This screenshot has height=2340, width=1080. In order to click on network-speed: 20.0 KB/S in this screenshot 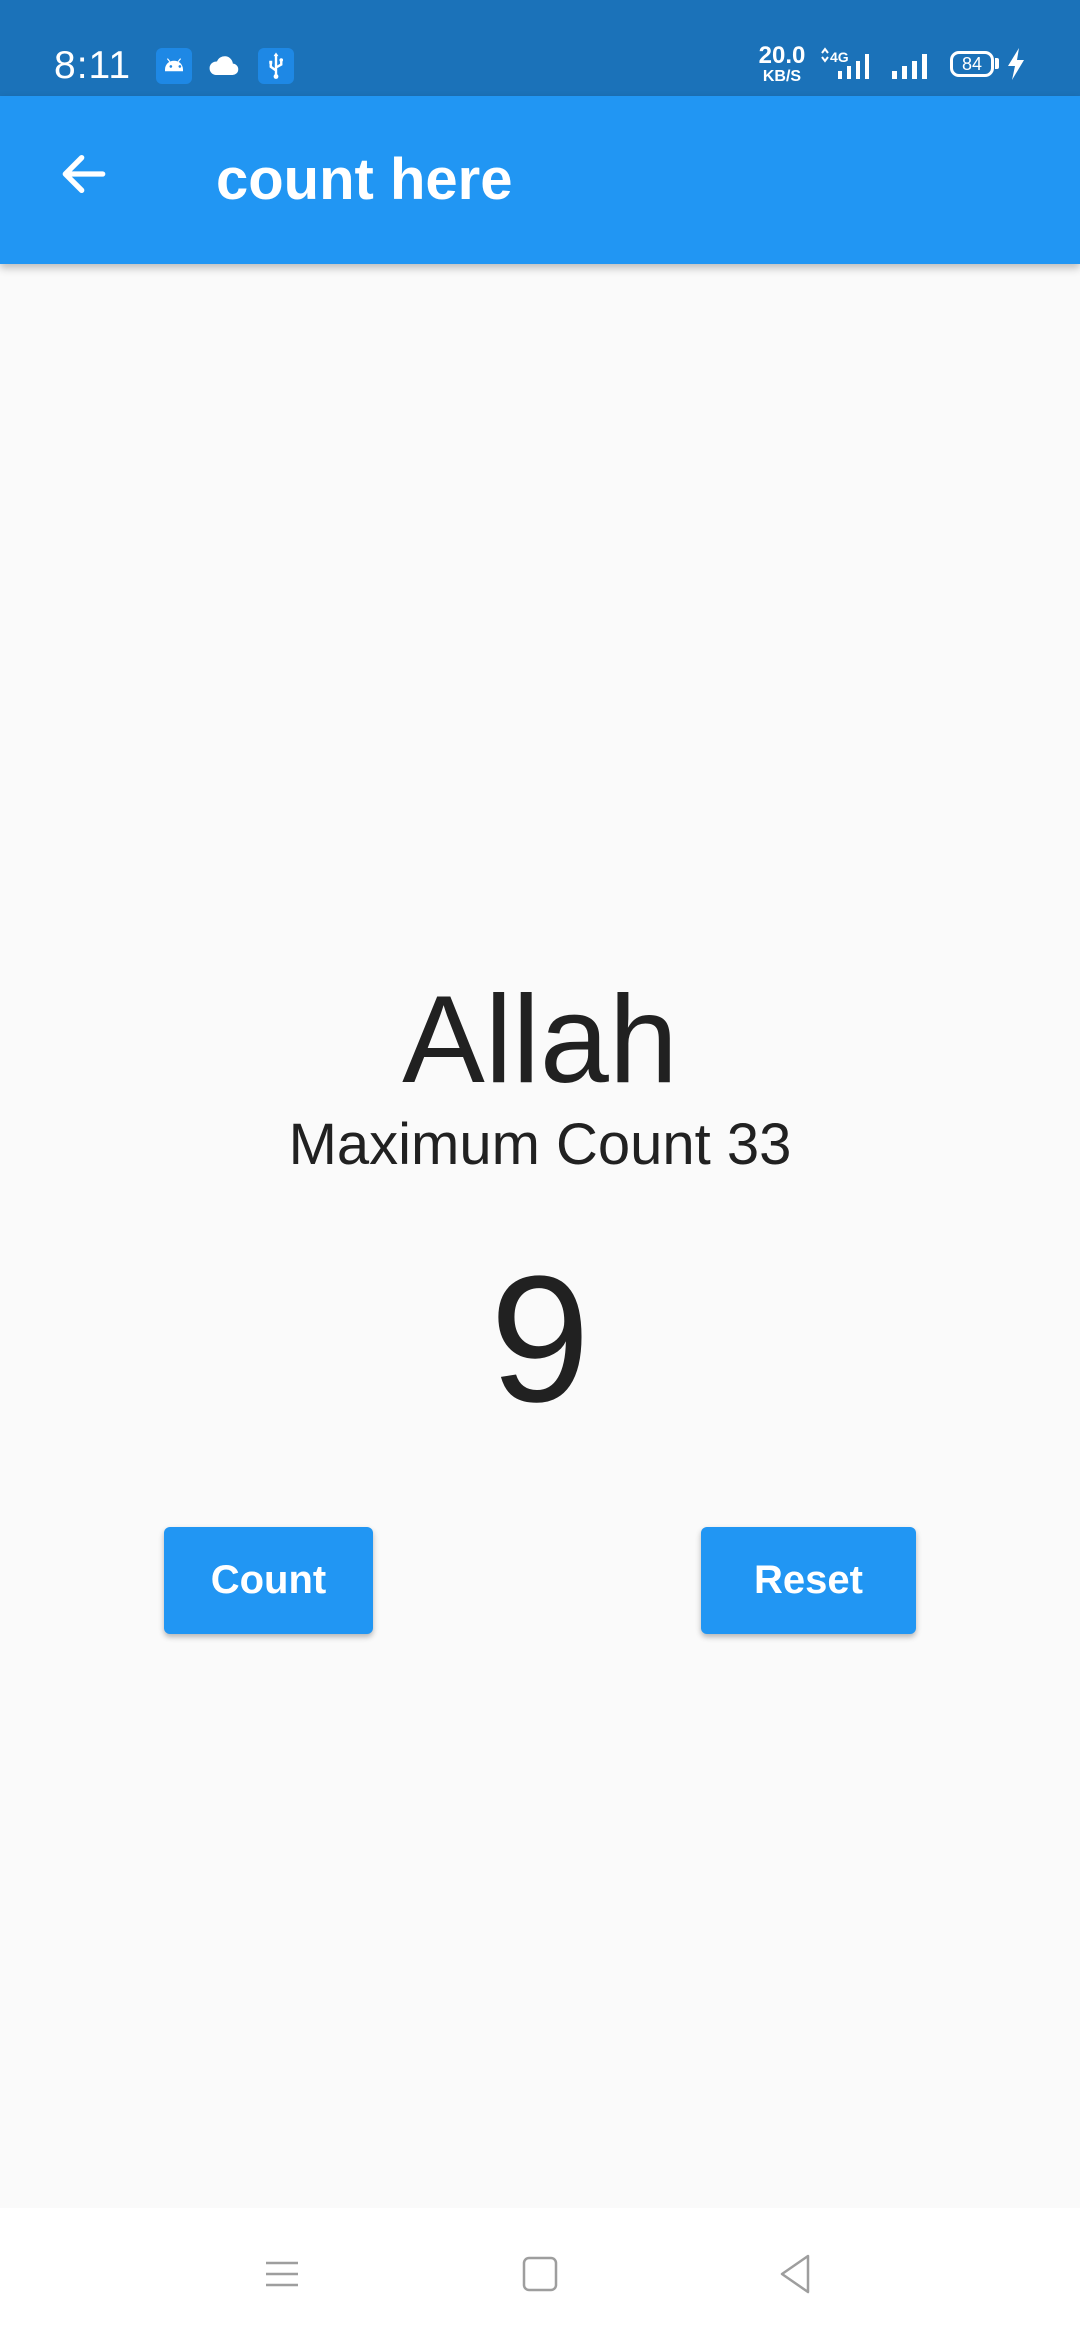, I will do `click(782, 64)`.